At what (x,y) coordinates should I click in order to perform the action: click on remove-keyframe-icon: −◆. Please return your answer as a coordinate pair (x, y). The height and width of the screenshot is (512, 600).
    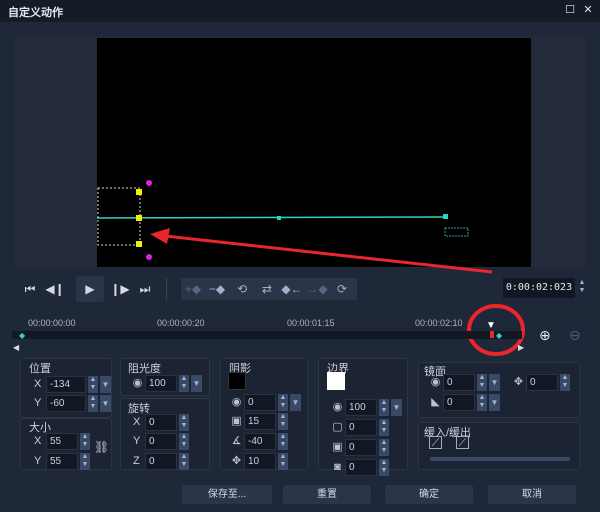
    Looking at the image, I should click on (217, 289).